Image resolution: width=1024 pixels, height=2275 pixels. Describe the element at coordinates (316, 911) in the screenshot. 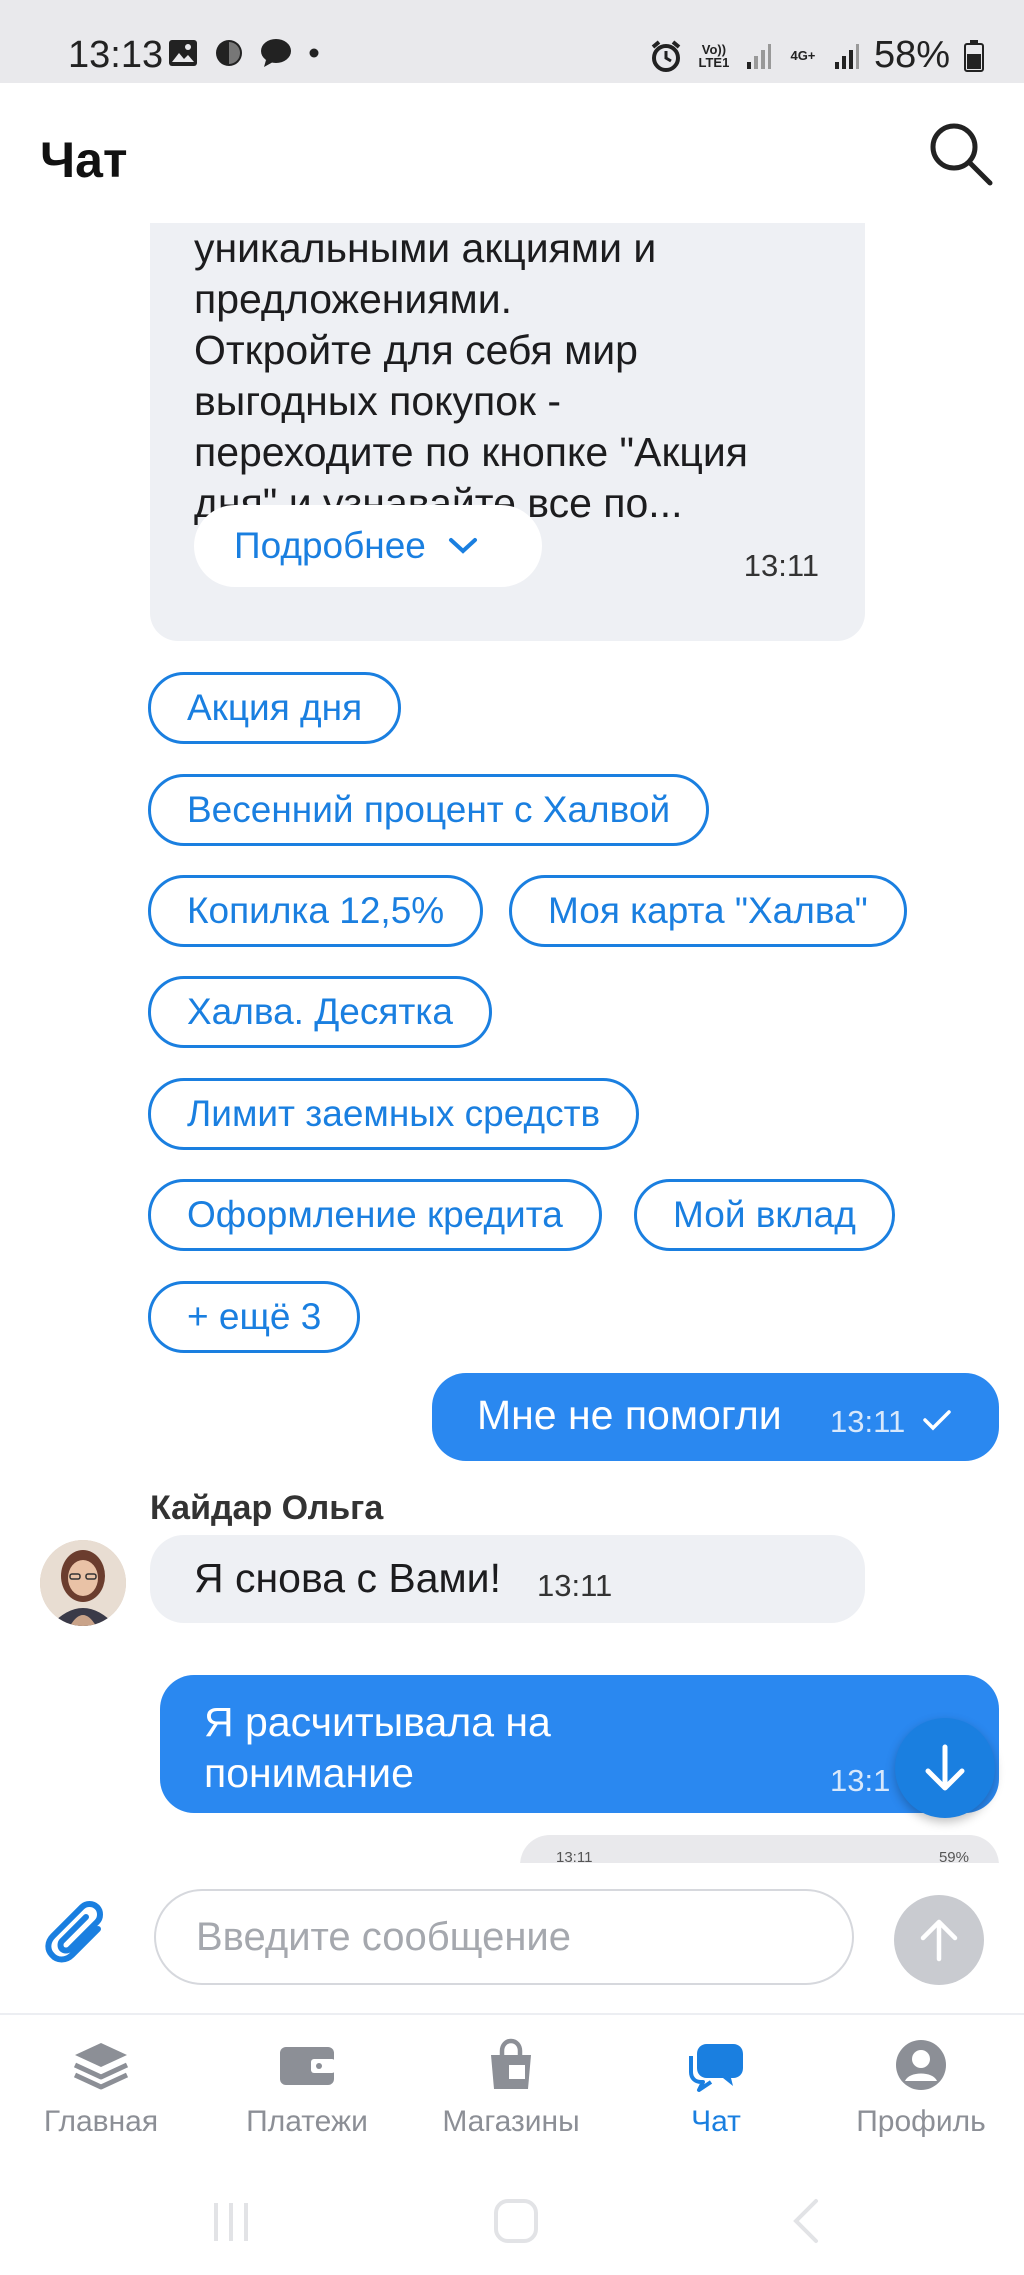

I see `quick-reply-chip: Копилка 12,5%` at that location.